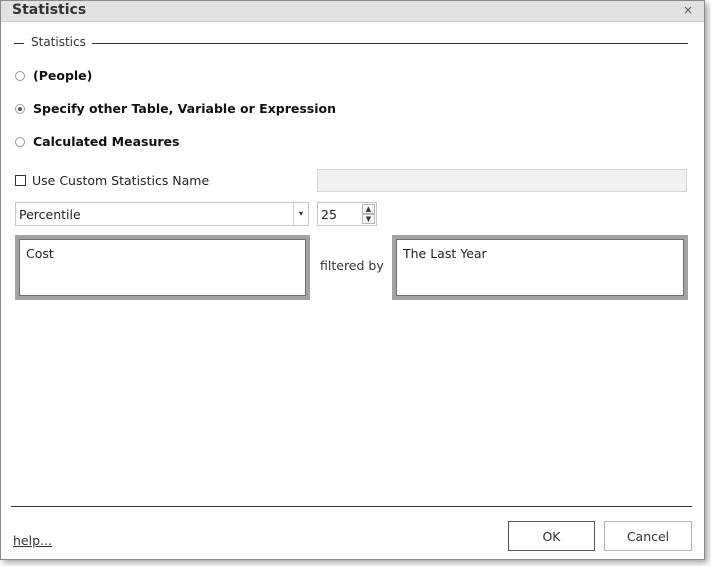  What do you see at coordinates (390, 43) in the screenshot?
I see `group-divider-right` at bounding box center [390, 43].